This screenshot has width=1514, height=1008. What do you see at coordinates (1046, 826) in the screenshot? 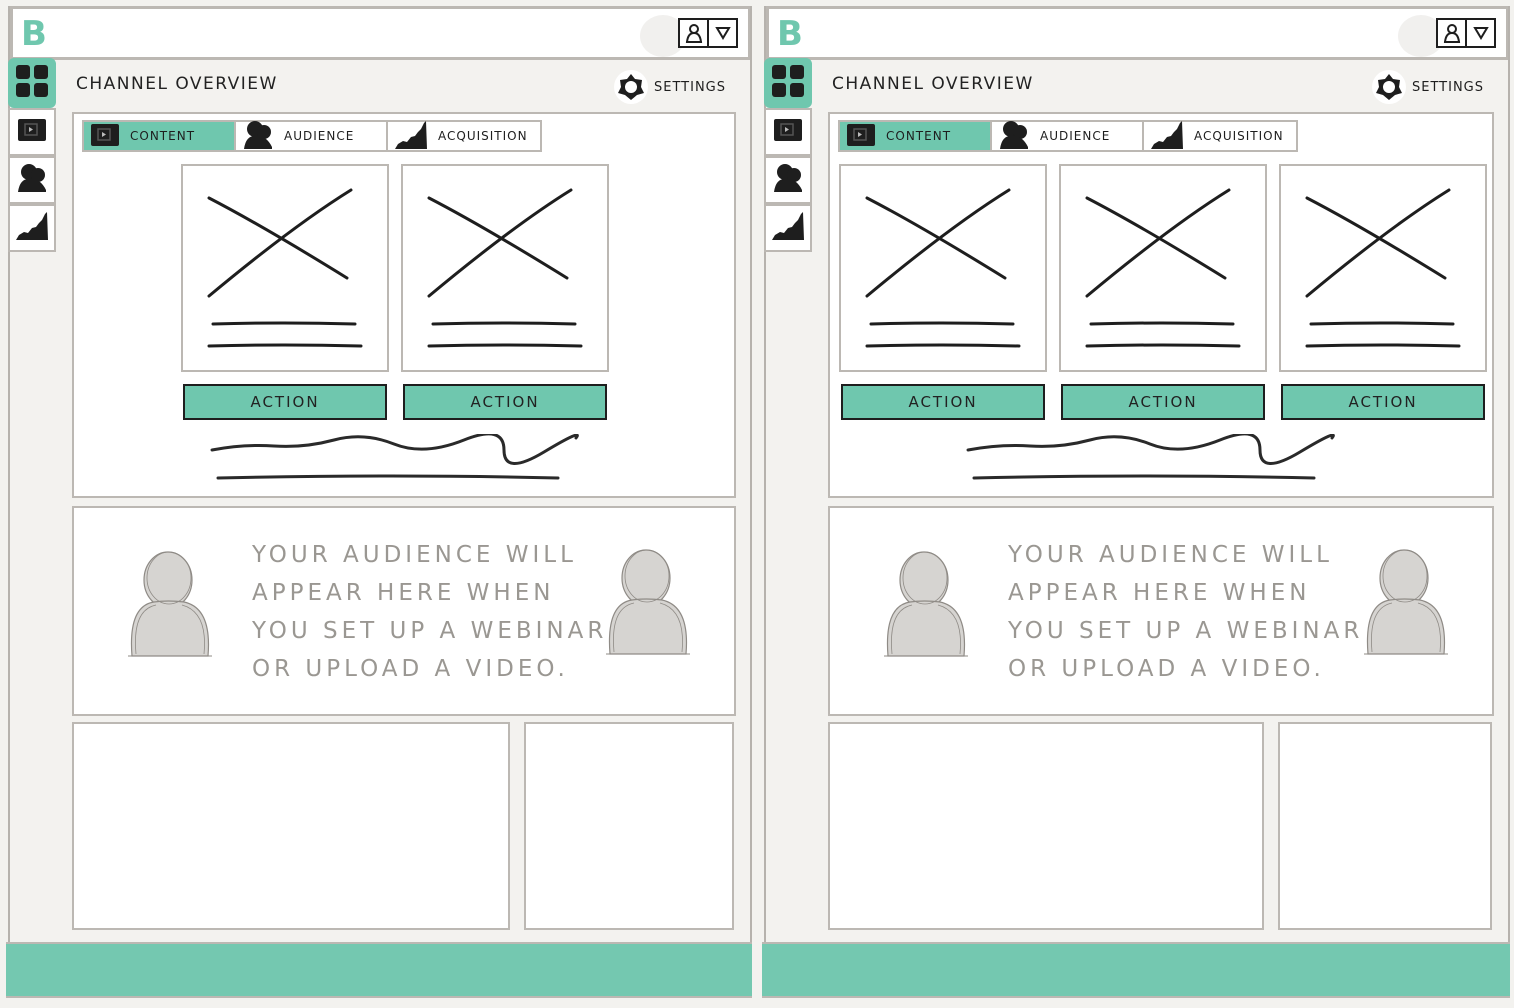
I see `empty-widget-large` at bounding box center [1046, 826].